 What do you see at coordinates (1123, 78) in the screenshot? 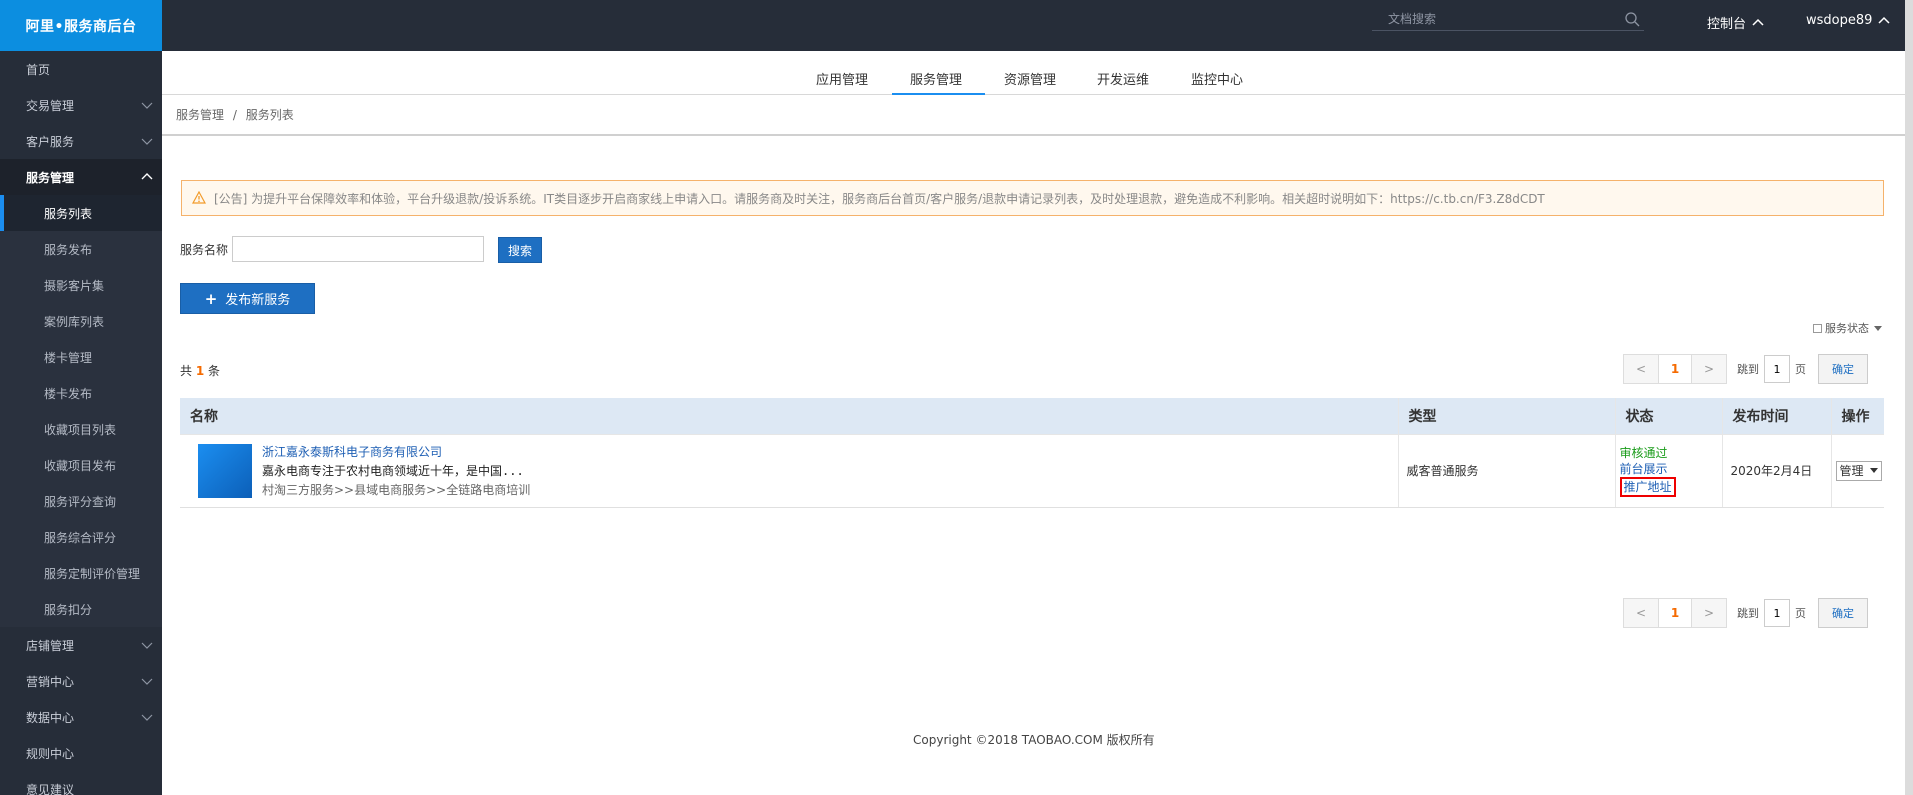
I see `tab-devops: 开发运维` at bounding box center [1123, 78].